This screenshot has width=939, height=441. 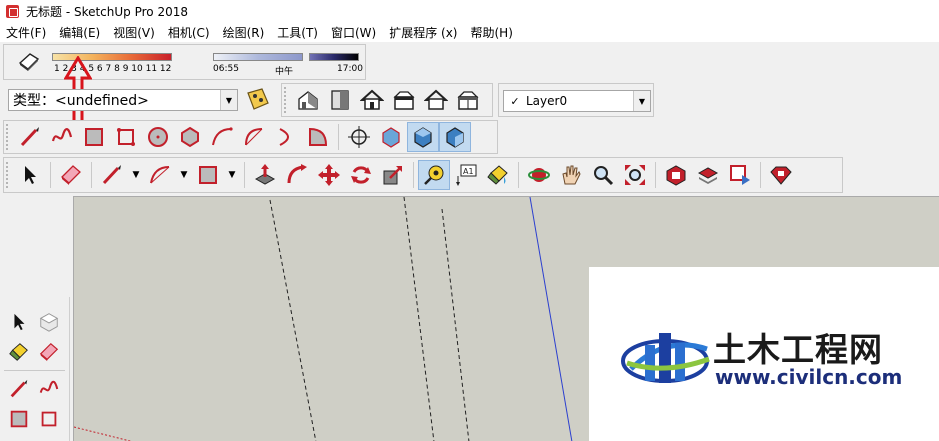 I want to click on menu-draw: 绘图(R), so click(x=244, y=32).